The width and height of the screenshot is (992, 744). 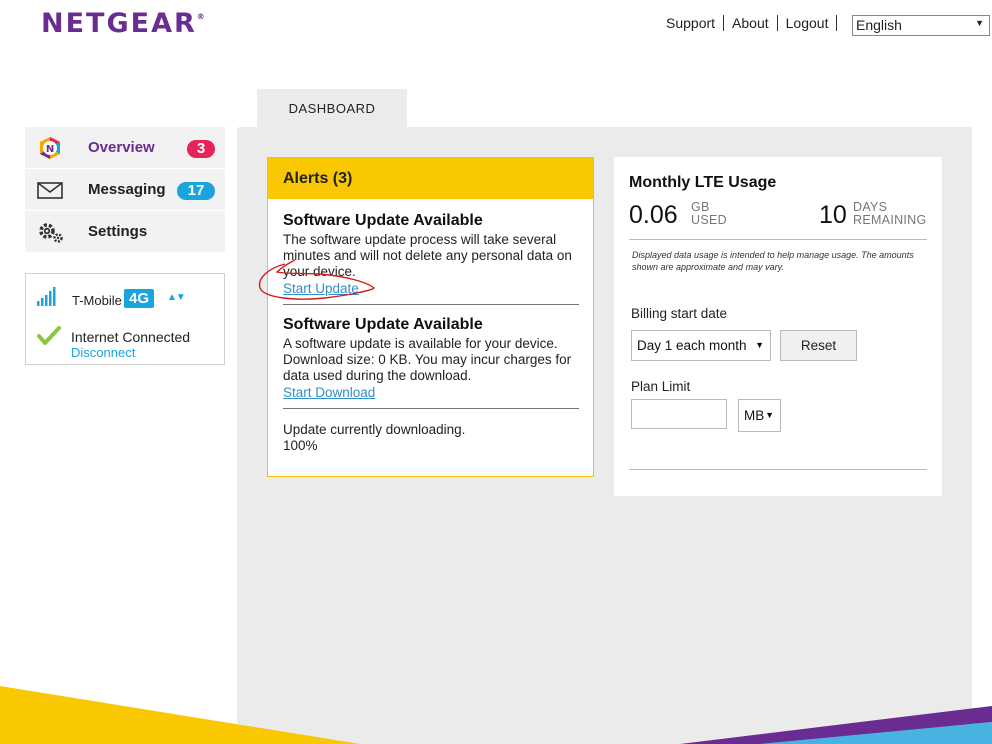 What do you see at coordinates (118, 231) in the screenshot?
I see `sidebar-item-label: Settings` at bounding box center [118, 231].